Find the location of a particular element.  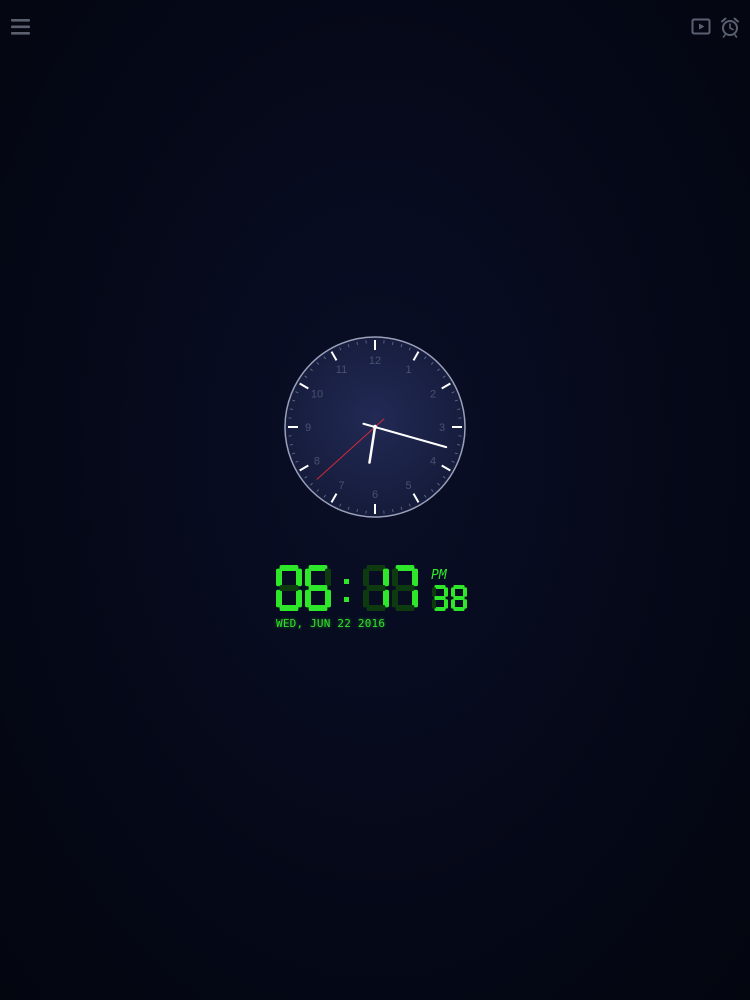

clock-numeral: 2 is located at coordinates (433, 395).